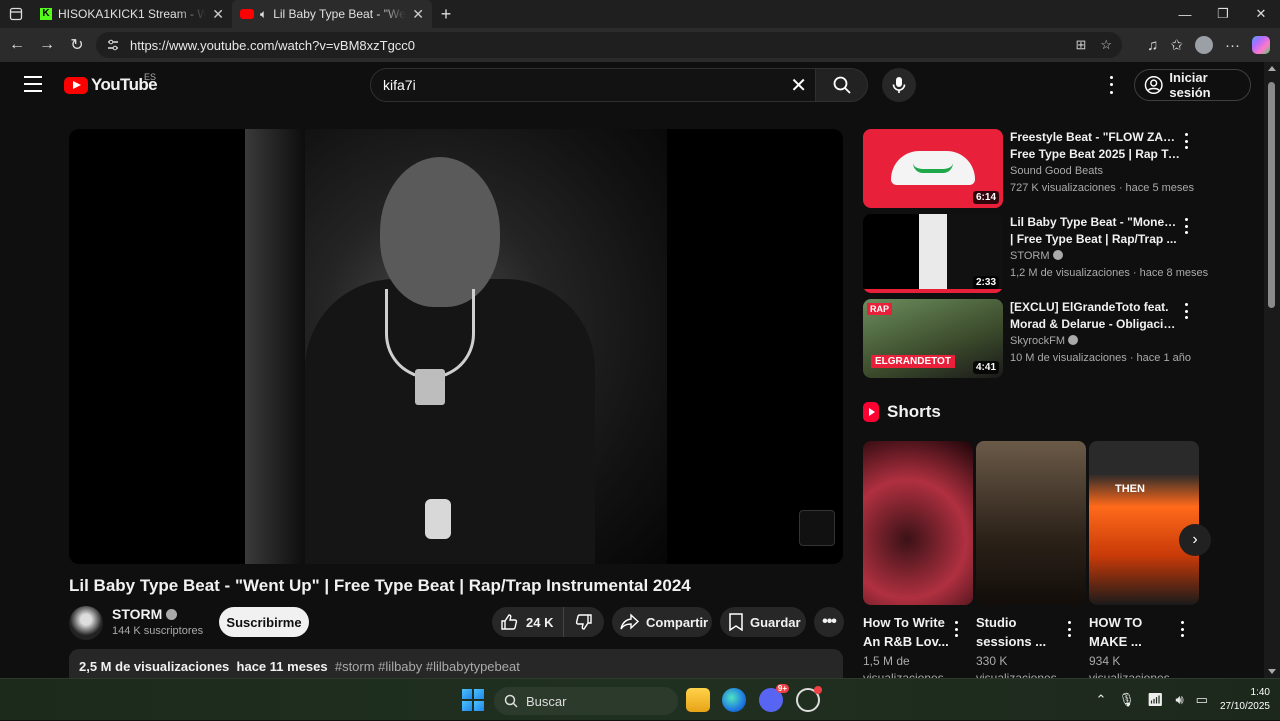 The image size is (1280, 721). What do you see at coordinates (137, 614) in the screenshot?
I see `channel-name: STORM` at bounding box center [137, 614].